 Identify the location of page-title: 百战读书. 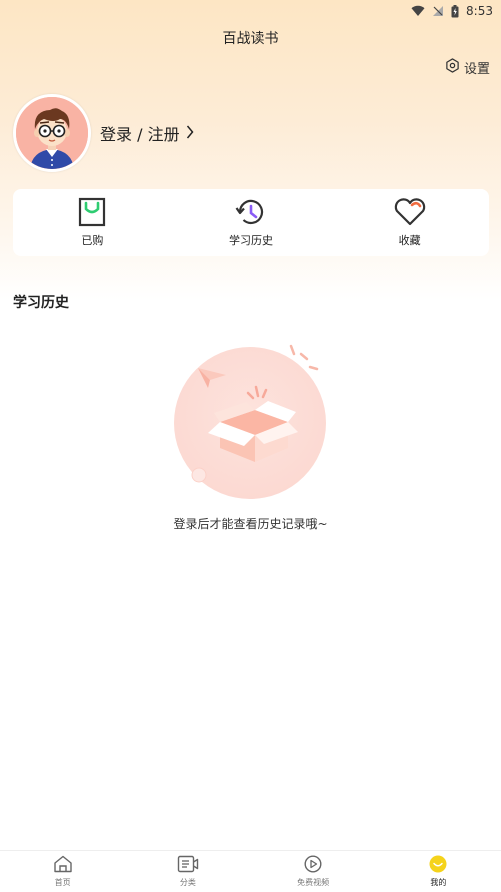
(250, 39).